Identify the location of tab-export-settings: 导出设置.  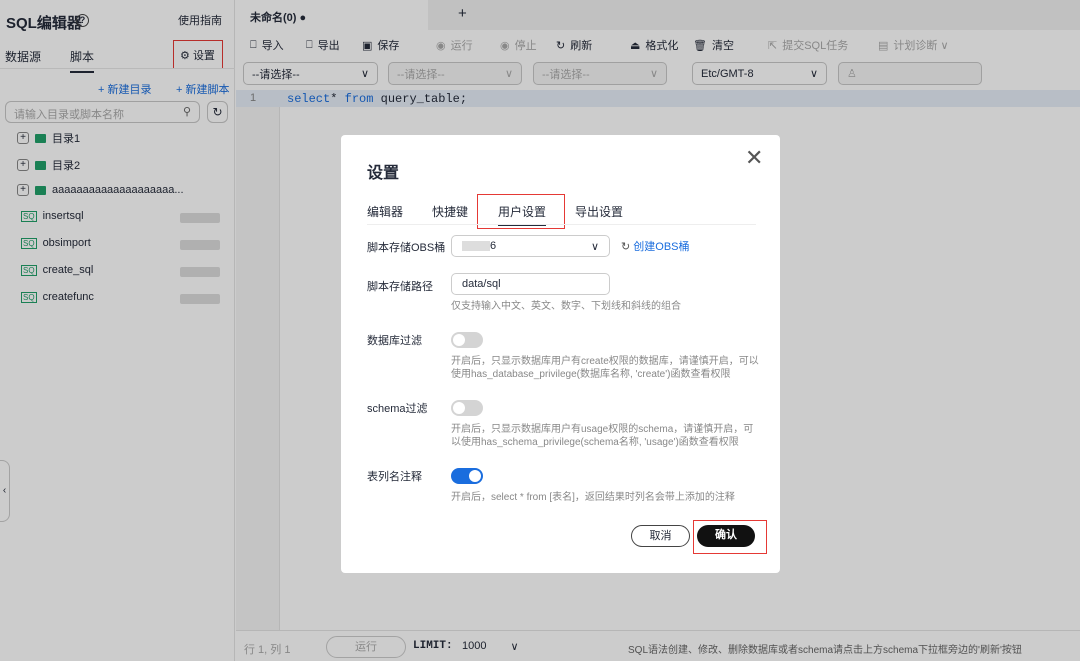
(599, 211).